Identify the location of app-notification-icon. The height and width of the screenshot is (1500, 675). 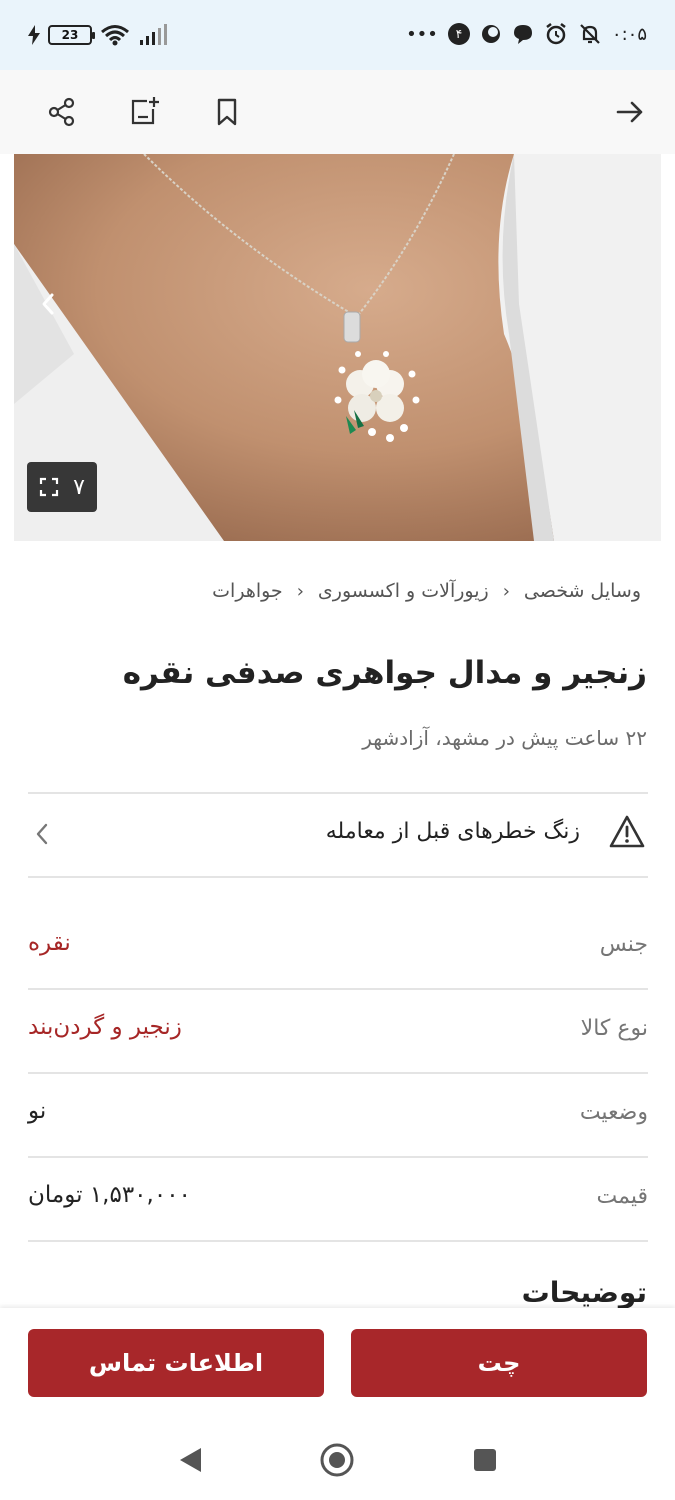
(490, 34).